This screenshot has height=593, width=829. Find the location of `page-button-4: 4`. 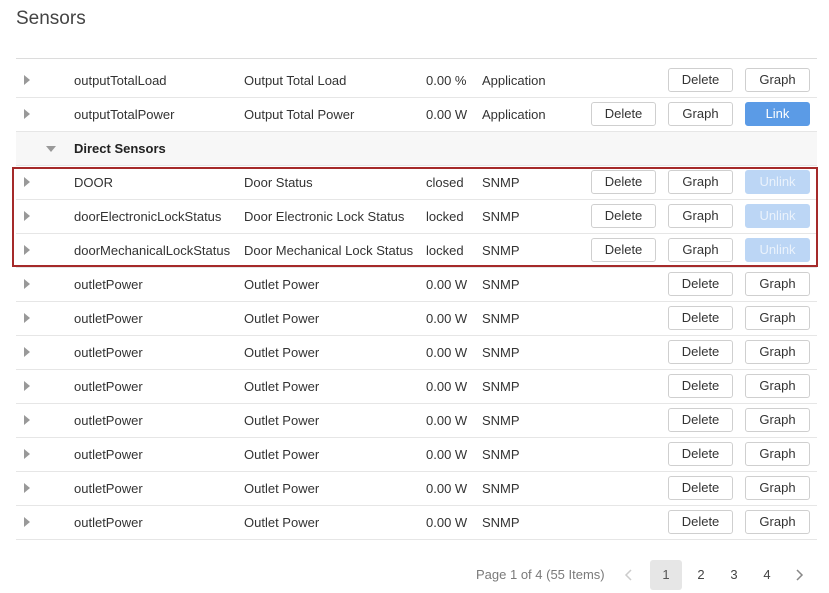

page-button-4: 4 is located at coordinates (767, 575).